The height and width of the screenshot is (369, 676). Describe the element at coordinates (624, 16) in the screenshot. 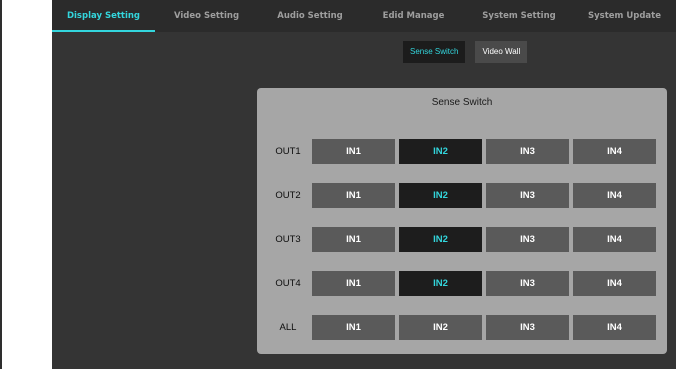

I see `tab-system-update: System Update` at that location.